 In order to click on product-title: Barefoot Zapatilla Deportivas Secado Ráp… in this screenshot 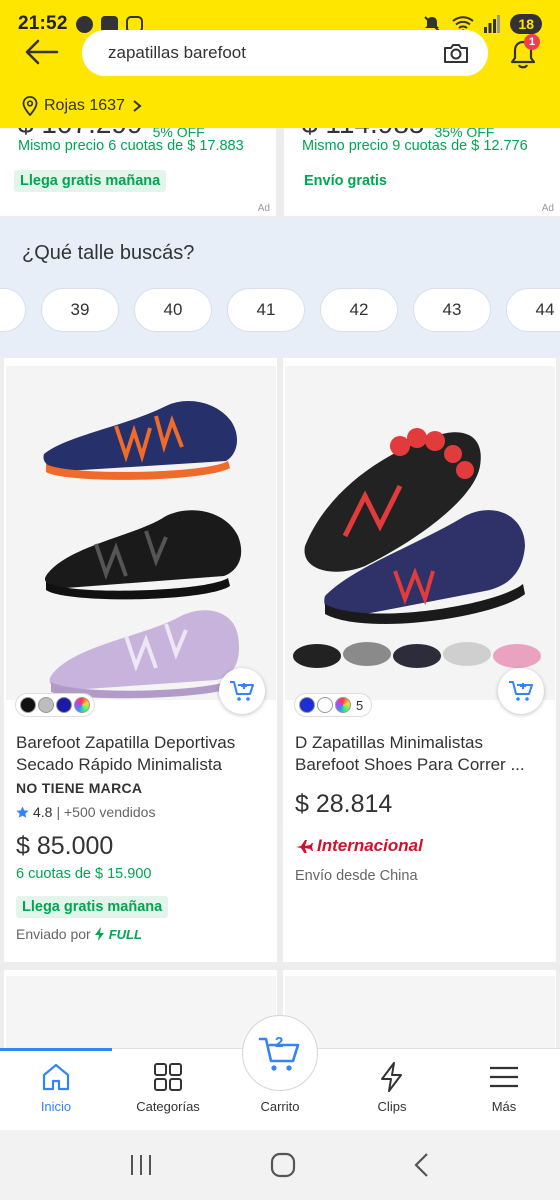, I will do `click(142, 754)`.